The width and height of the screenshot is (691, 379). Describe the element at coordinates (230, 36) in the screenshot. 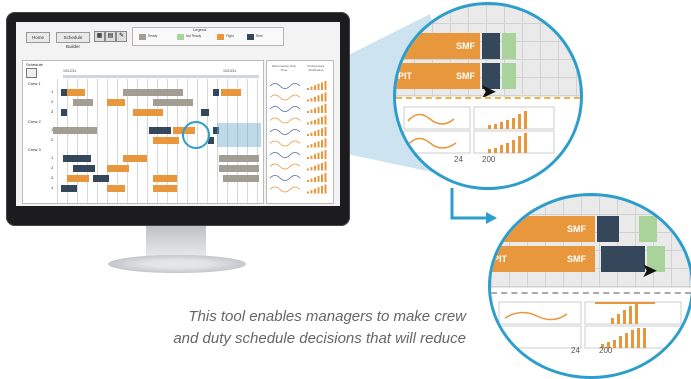

I see `legend-label-flight: Flight` at that location.